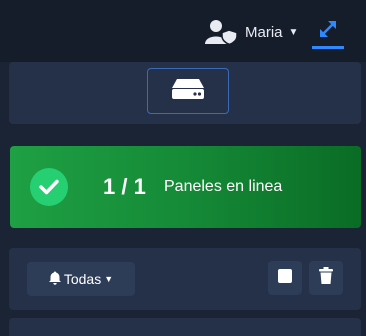 The image size is (366, 336). I want to click on expand-button, so click(328, 32).